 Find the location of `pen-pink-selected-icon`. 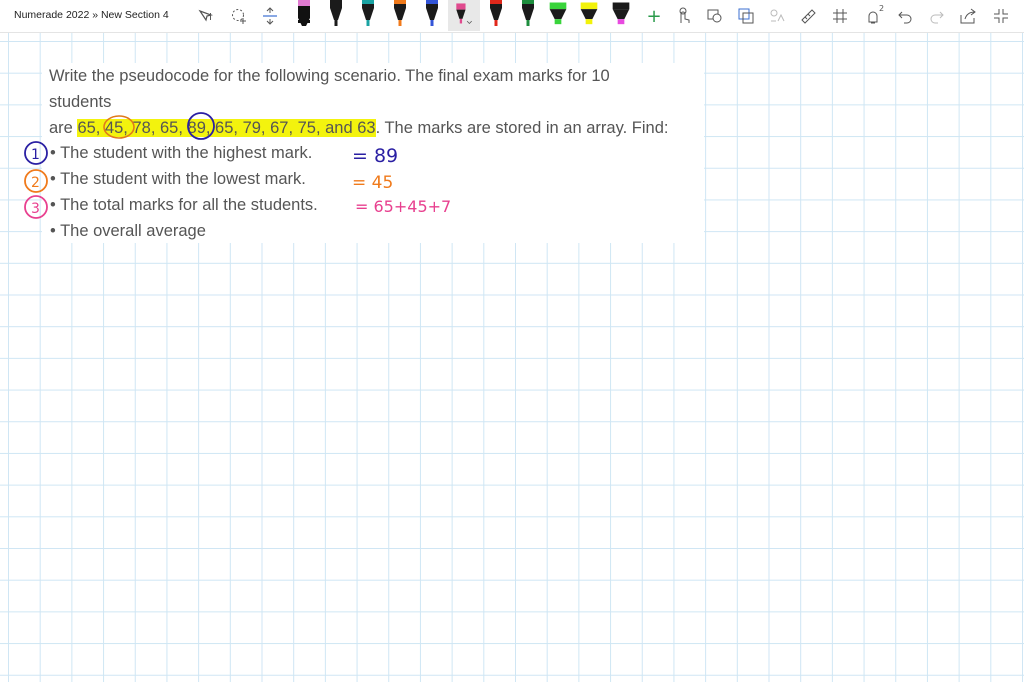

pen-pink-selected-icon is located at coordinates (464, 15).